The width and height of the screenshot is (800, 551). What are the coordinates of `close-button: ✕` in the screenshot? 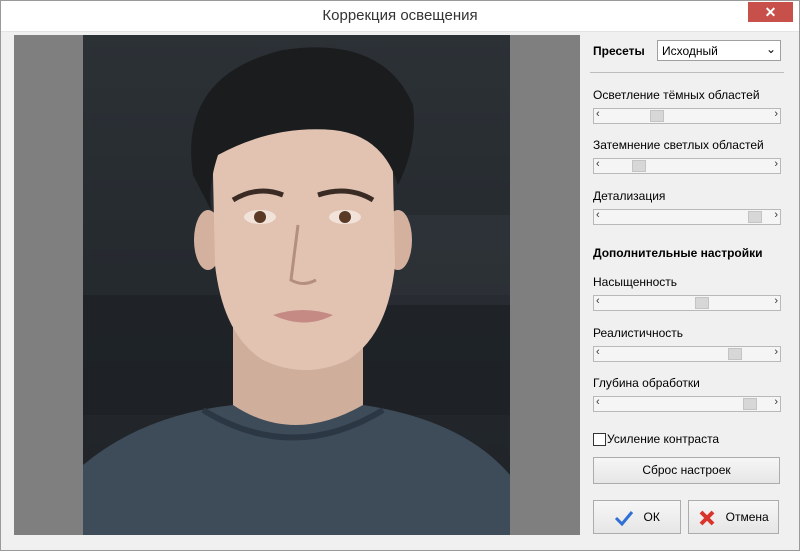 It's located at (770, 12).